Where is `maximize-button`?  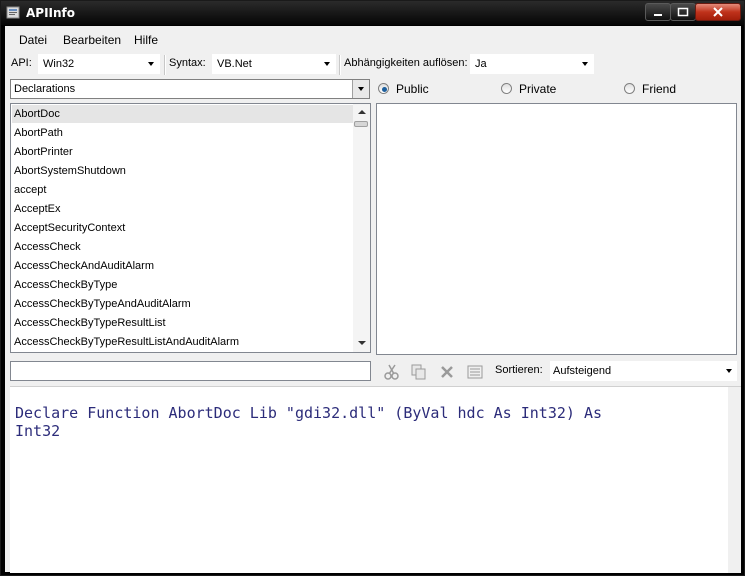 maximize-button is located at coordinates (683, 12).